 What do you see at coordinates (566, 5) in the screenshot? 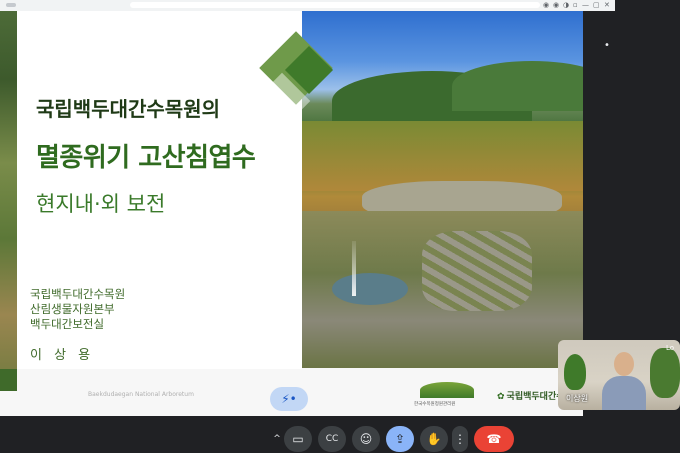
I see `window-control-icon: ◑` at bounding box center [566, 5].